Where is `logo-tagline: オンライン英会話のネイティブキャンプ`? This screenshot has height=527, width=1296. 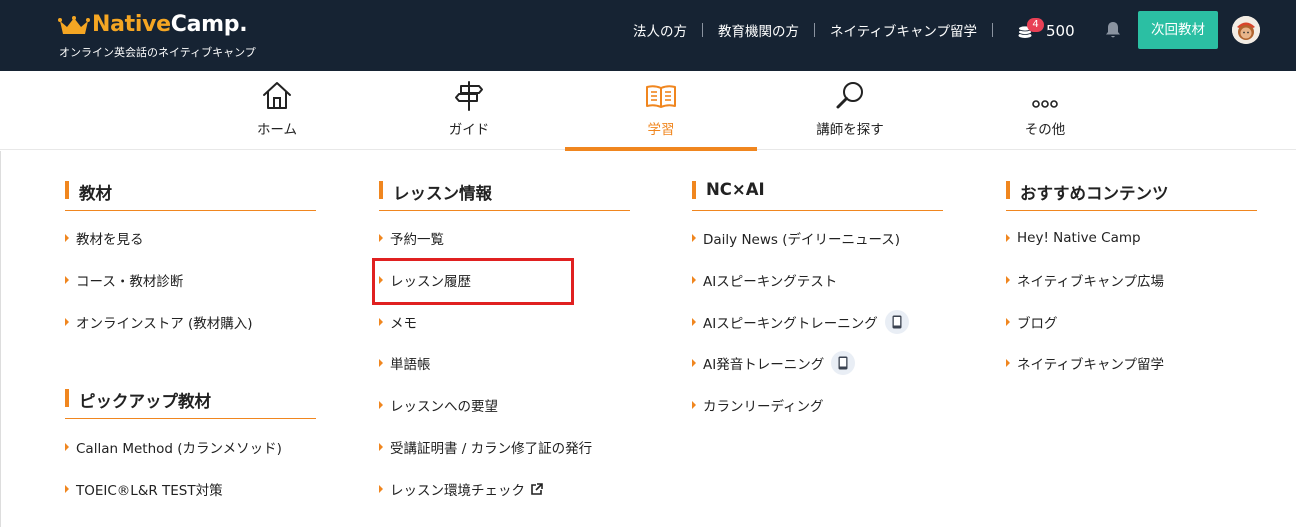 logo-tagline: オンライン英会話のネイティブキャンプ is located at coordinates (157, 52).